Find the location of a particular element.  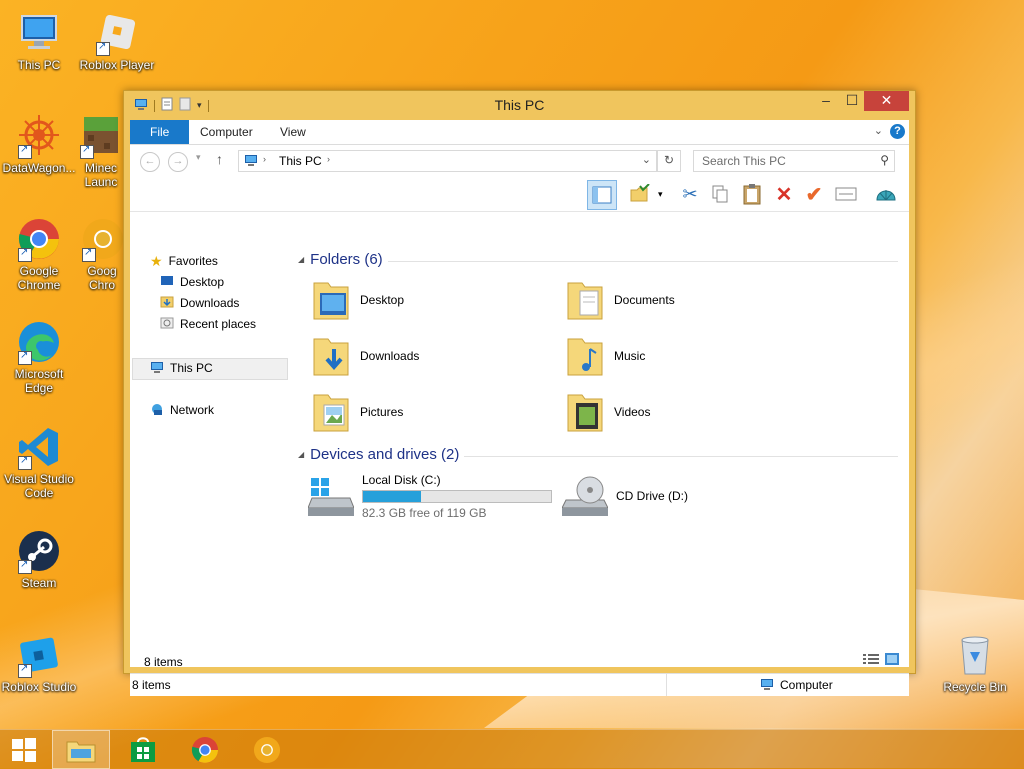

folder-music: Music is located at coordinates (604, 356).